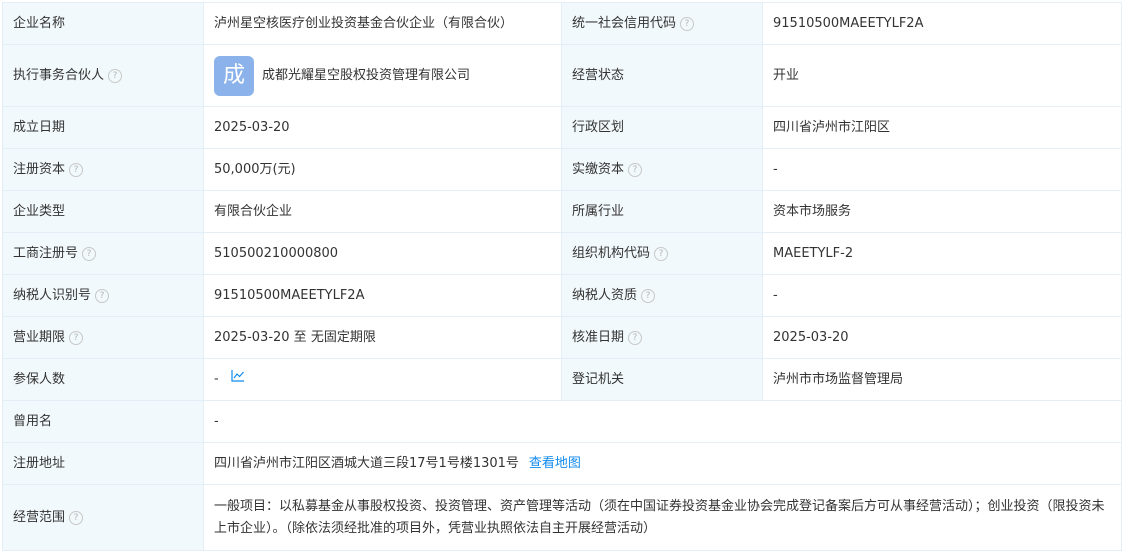 The width and height of the screenshot is (1124, 553). I want to click on label-credit-code-cell: 统一社会信用代码?, so click(662, 23).